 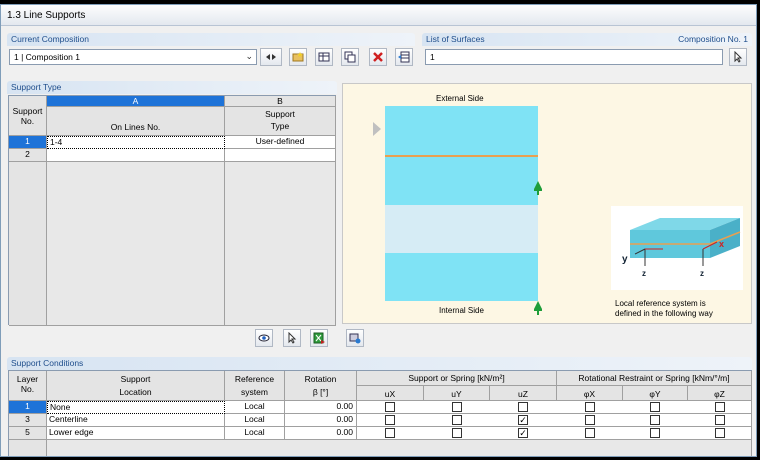 I want to click on composition-select-value: 1 | Composition 1, so click(x=47, y=57).